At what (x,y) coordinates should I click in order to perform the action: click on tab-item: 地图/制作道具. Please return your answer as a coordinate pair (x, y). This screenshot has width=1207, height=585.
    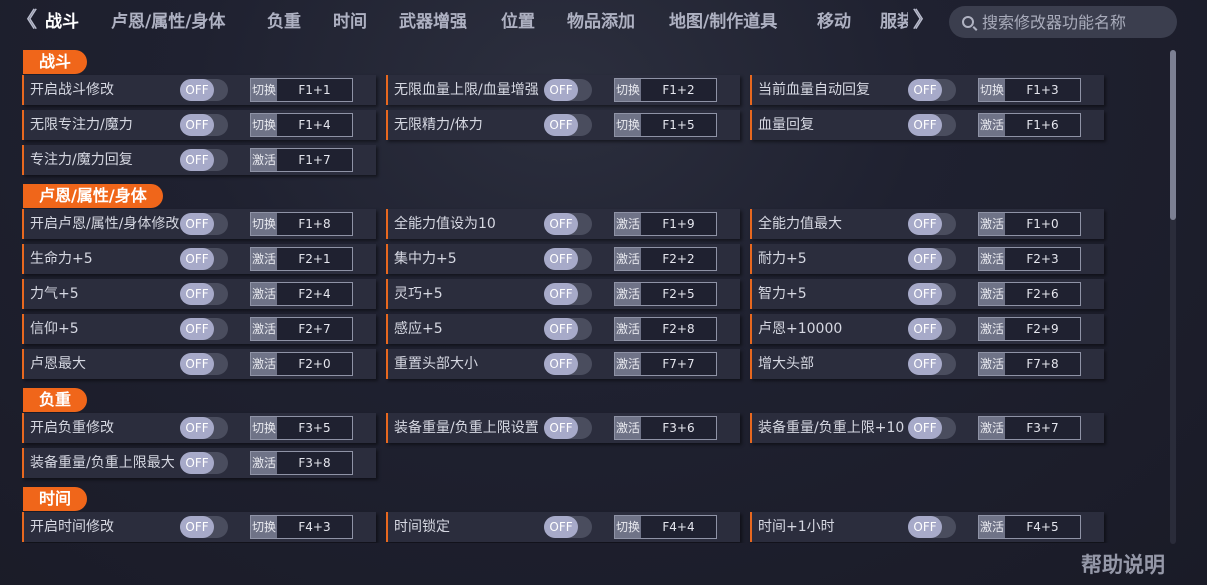
    Looking at the image, I should click on (723, 22).